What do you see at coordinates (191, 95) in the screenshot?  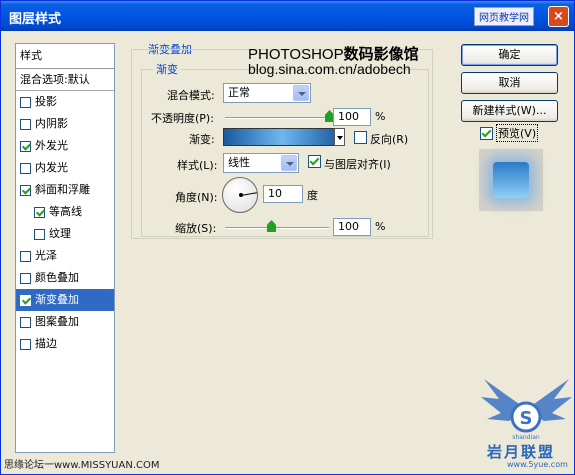 I see `blend-mode-label: 混合模式:` at bounding box center [191, 95].